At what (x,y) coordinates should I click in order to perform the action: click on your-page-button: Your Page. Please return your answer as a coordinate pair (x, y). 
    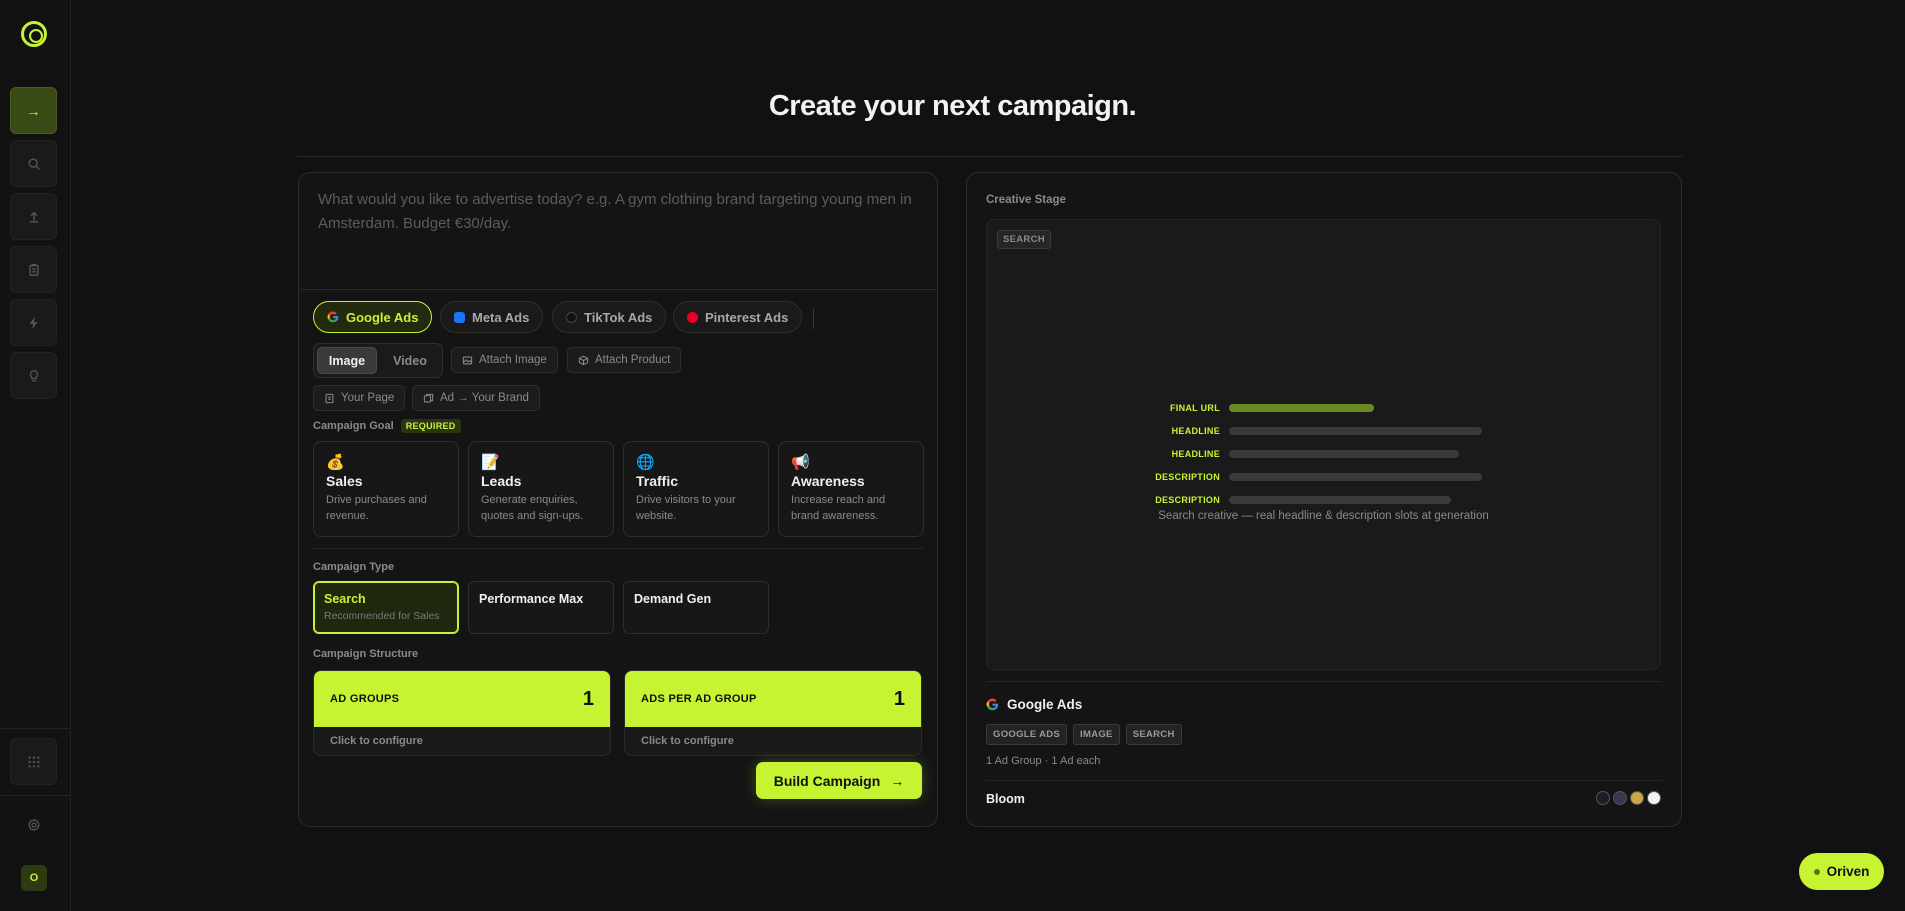
    Looking at the image, I should click on (359, 398).